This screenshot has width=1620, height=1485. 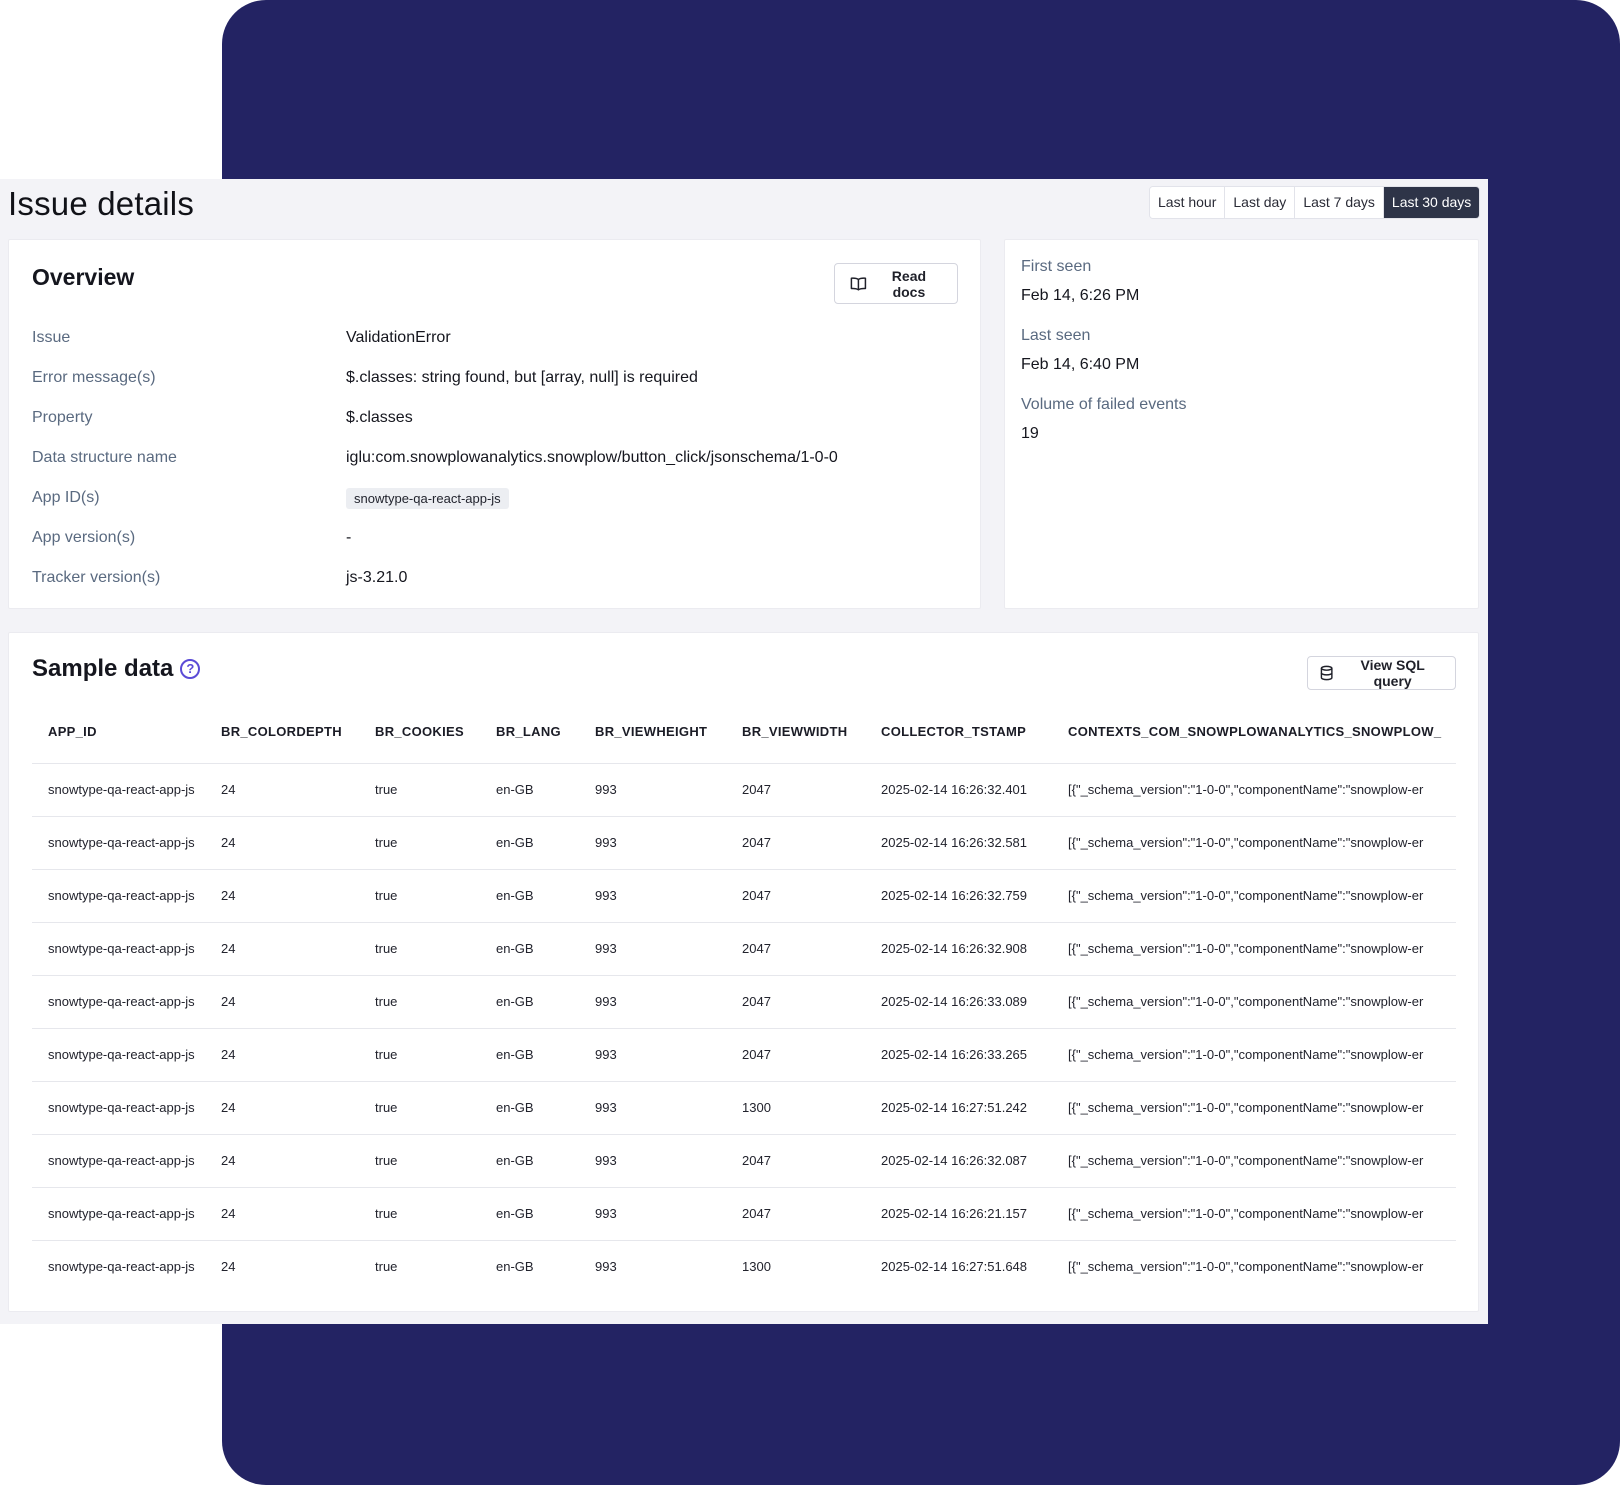 What do you see at coordinates (377, 577) in the screenshot?
I see `field-value: js-3.21.0` at bounding box center [377, 577].